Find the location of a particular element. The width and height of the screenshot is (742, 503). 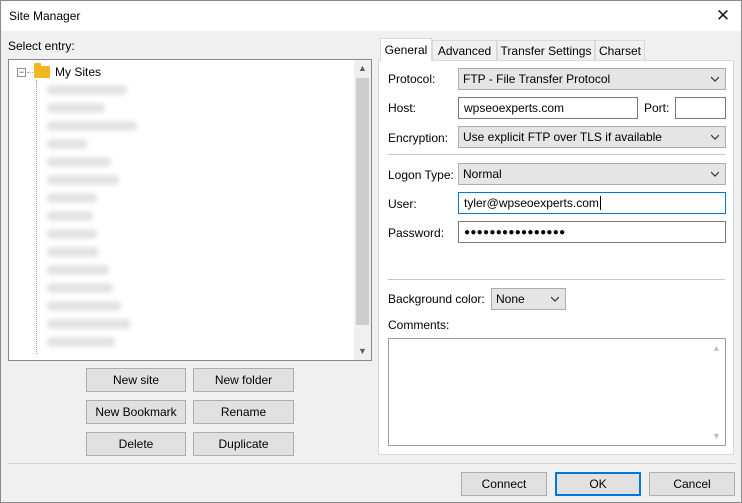

tree-connector is located at coordinates (30, 72).